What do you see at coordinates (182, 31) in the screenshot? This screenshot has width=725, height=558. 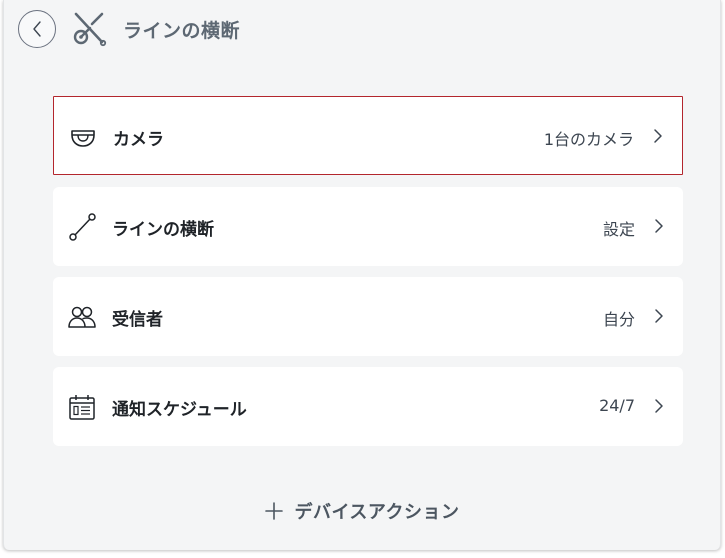 I see `page-title: ラインの横断` at bounding box center [182, 31].